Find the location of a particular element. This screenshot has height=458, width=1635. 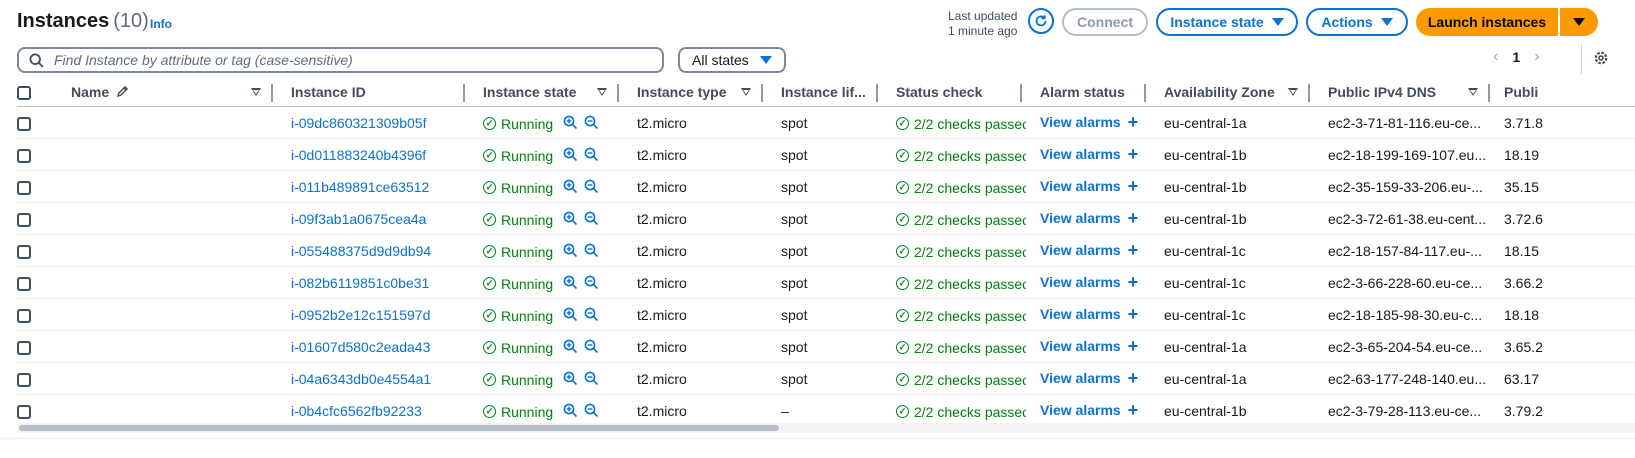

column-header-public-dns: Public IPv4 DNS is located at coordinates (1404, 92).